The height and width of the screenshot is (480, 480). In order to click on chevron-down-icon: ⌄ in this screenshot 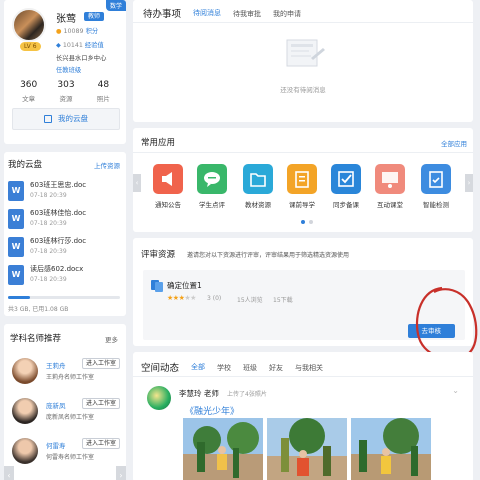, I will do `click(455, 390)`.